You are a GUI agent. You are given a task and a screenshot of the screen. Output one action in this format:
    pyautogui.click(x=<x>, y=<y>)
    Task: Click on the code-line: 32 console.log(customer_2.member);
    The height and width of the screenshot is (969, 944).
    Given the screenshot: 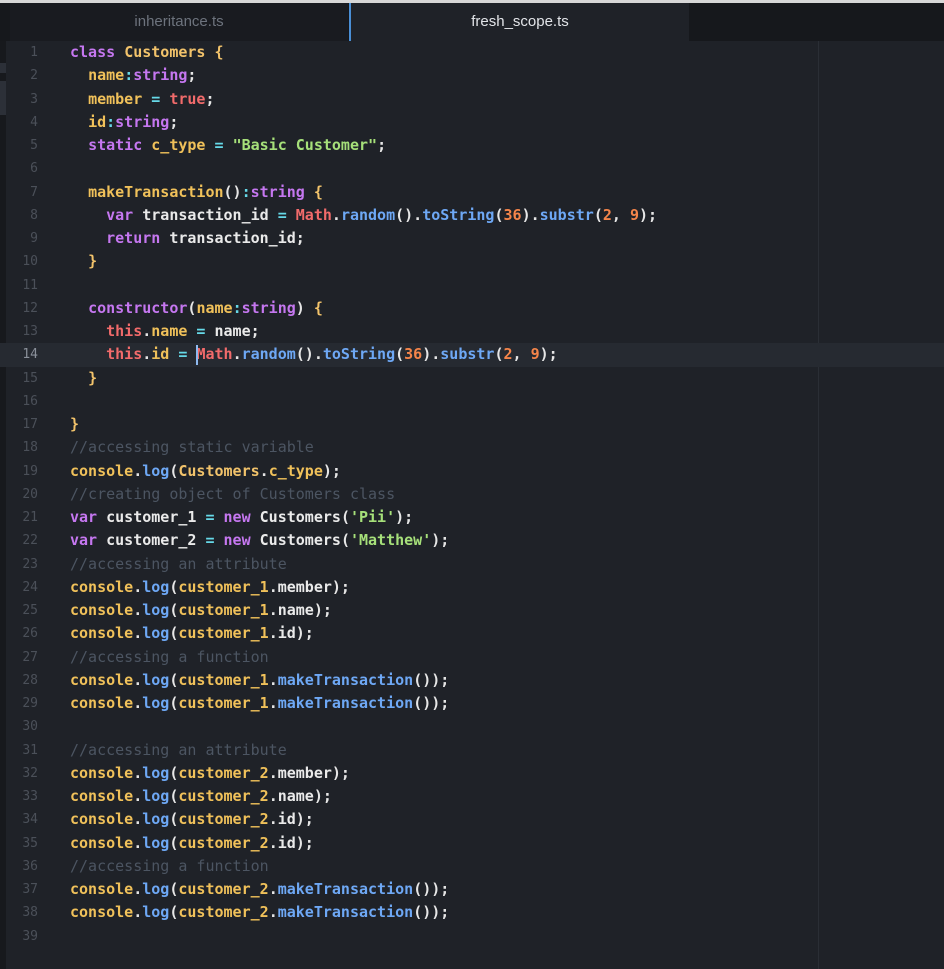 What is the action you would take?
    pyautogui.click(x=472, y=773)
    